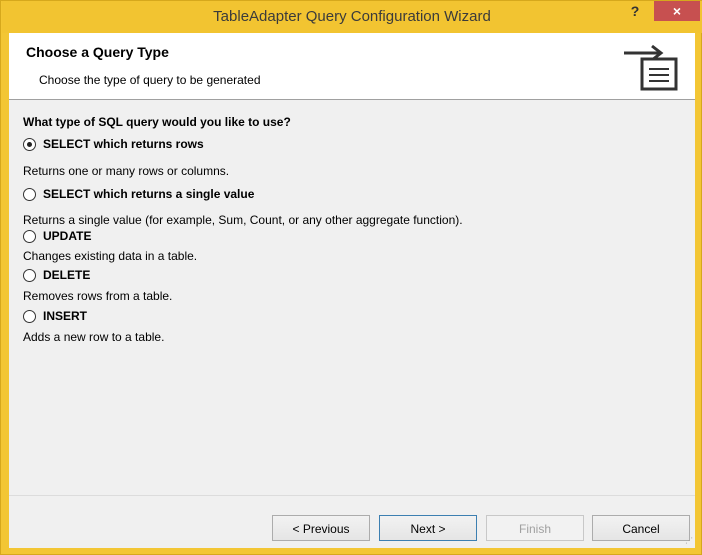  What do you see at coordinates (150, 80) in the screenshot?
I see `page-subtitle: Choose the type of query to be generated` at bounding box center [150, 80].